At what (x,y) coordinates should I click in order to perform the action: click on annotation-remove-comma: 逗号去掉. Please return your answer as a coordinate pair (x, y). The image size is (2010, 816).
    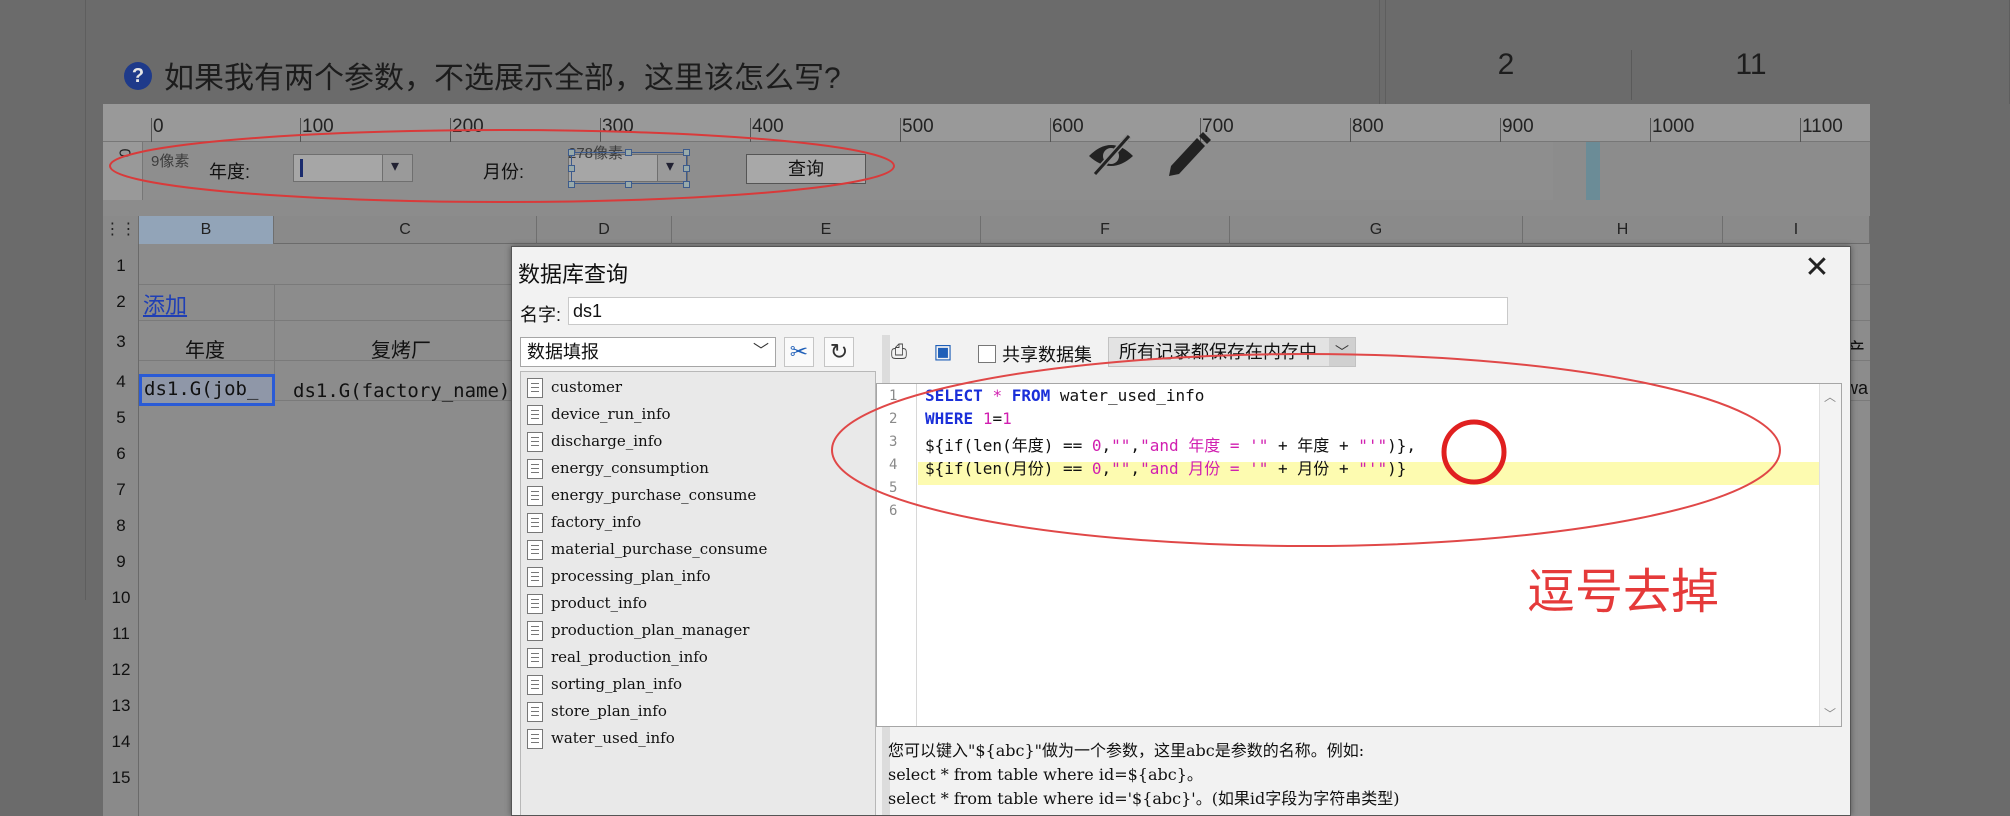
    Looking at the image, I should click on (1623, 592).